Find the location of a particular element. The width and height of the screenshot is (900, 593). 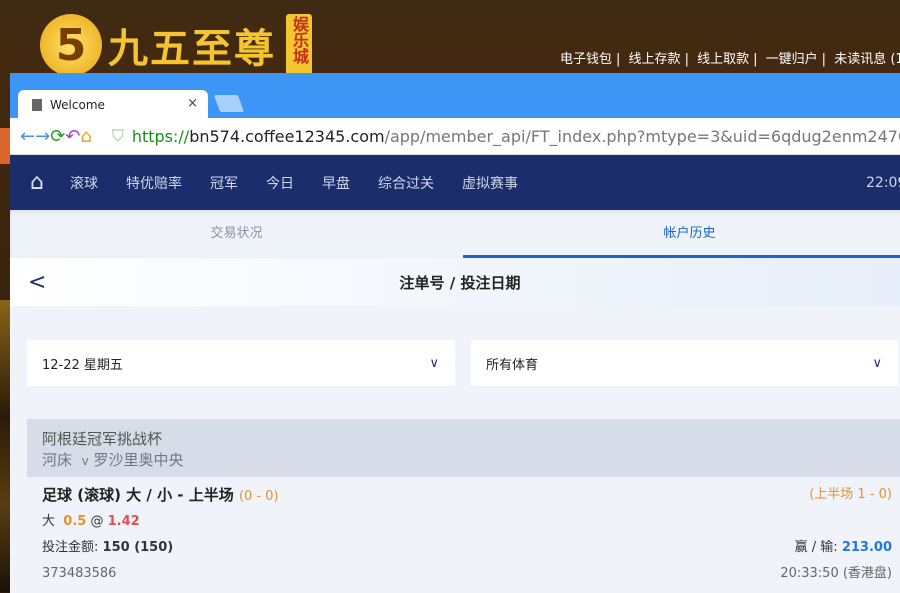

title-bar: Welcome × is located at coordinates (455, 96).